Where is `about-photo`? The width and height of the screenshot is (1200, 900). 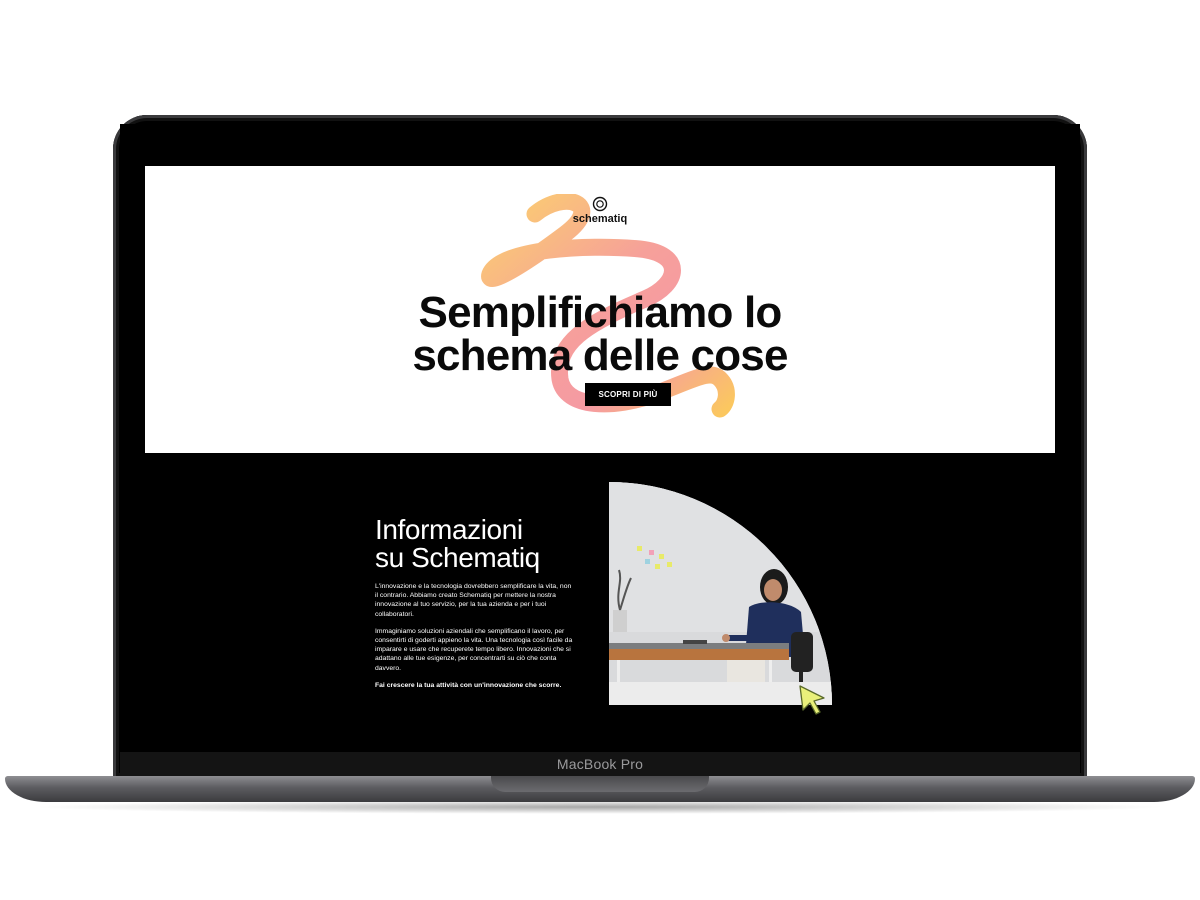
about-photo is located at coordinates (720, 593).